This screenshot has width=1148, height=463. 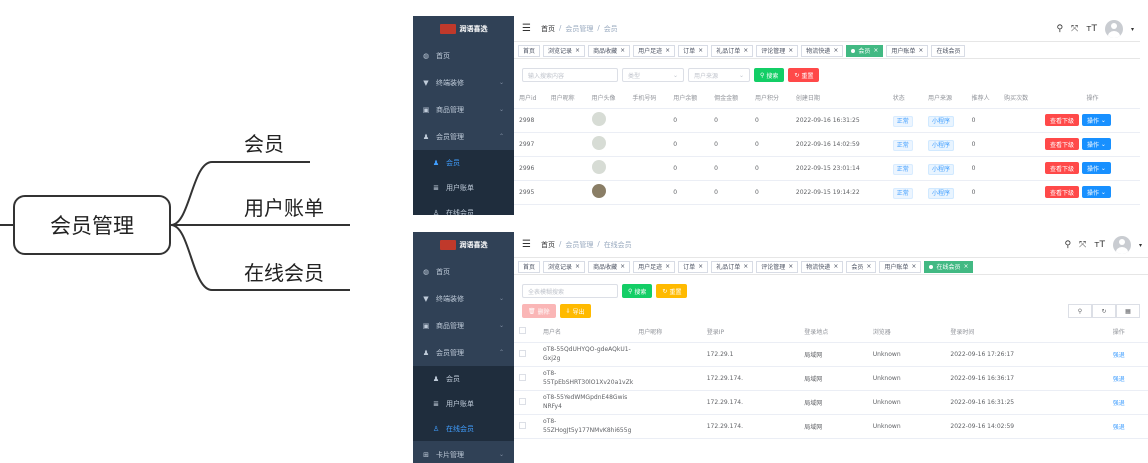 I want to click on table-row: 2995 0 0 0 2022-09-15 19:14:22 正常 小程序 0 查看下级 操作 ⌄, so click(x=827, y=192).